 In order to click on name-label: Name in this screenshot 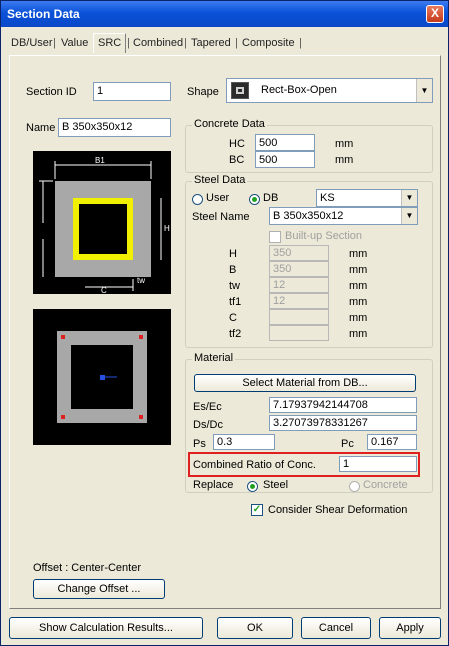, I will do `click(41, 128)`.